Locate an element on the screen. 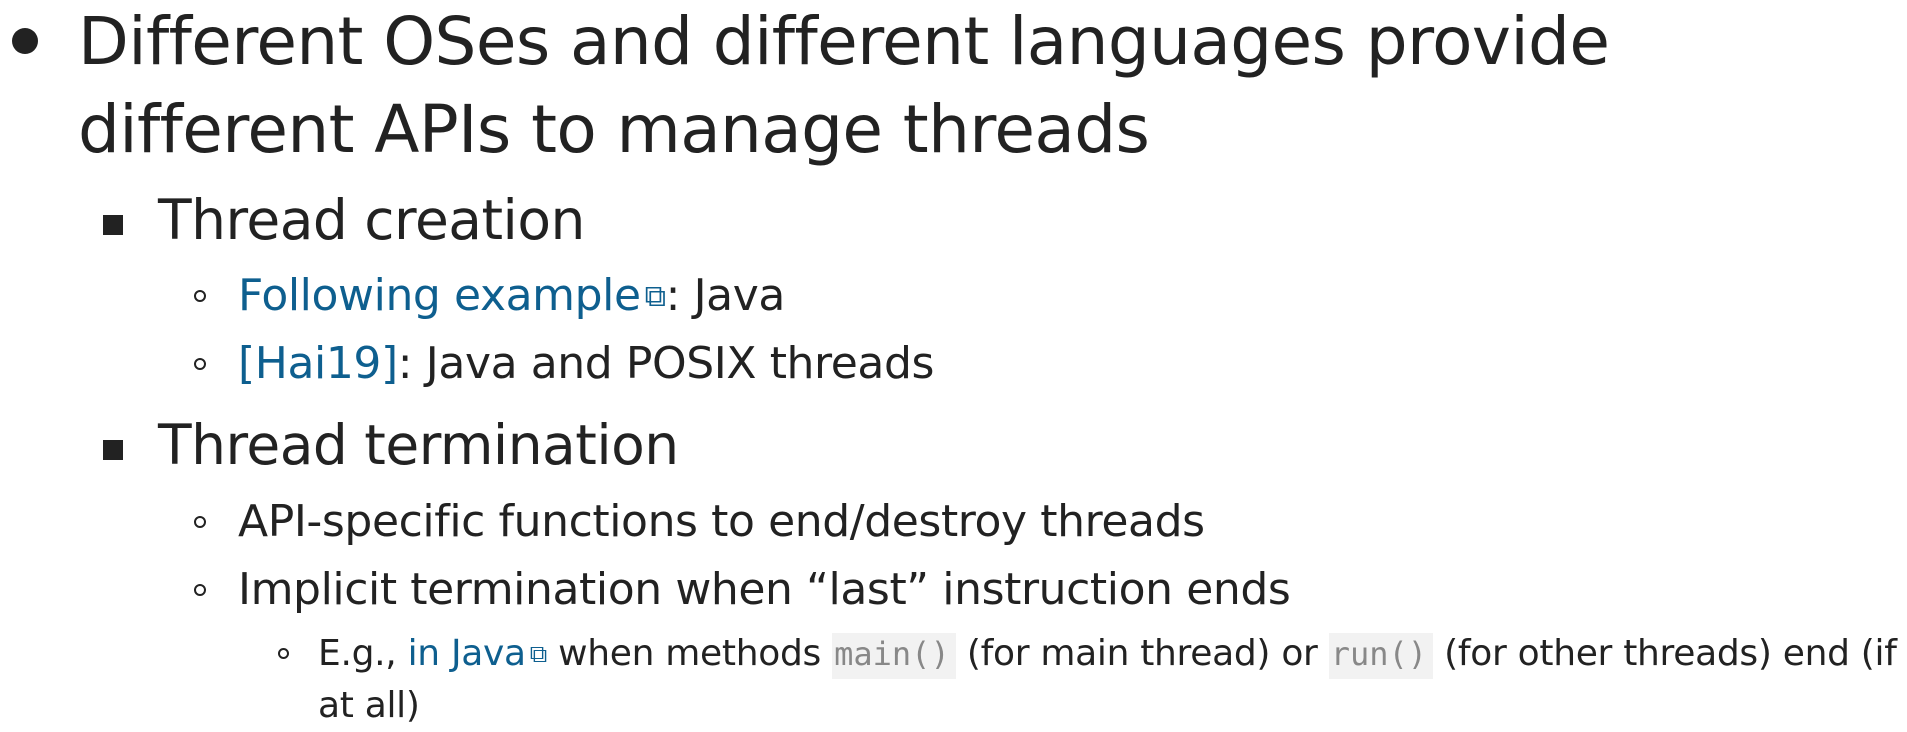 The image size is (1907, 732). java-example-mid1: when methods is located at coordinates (689, 653).